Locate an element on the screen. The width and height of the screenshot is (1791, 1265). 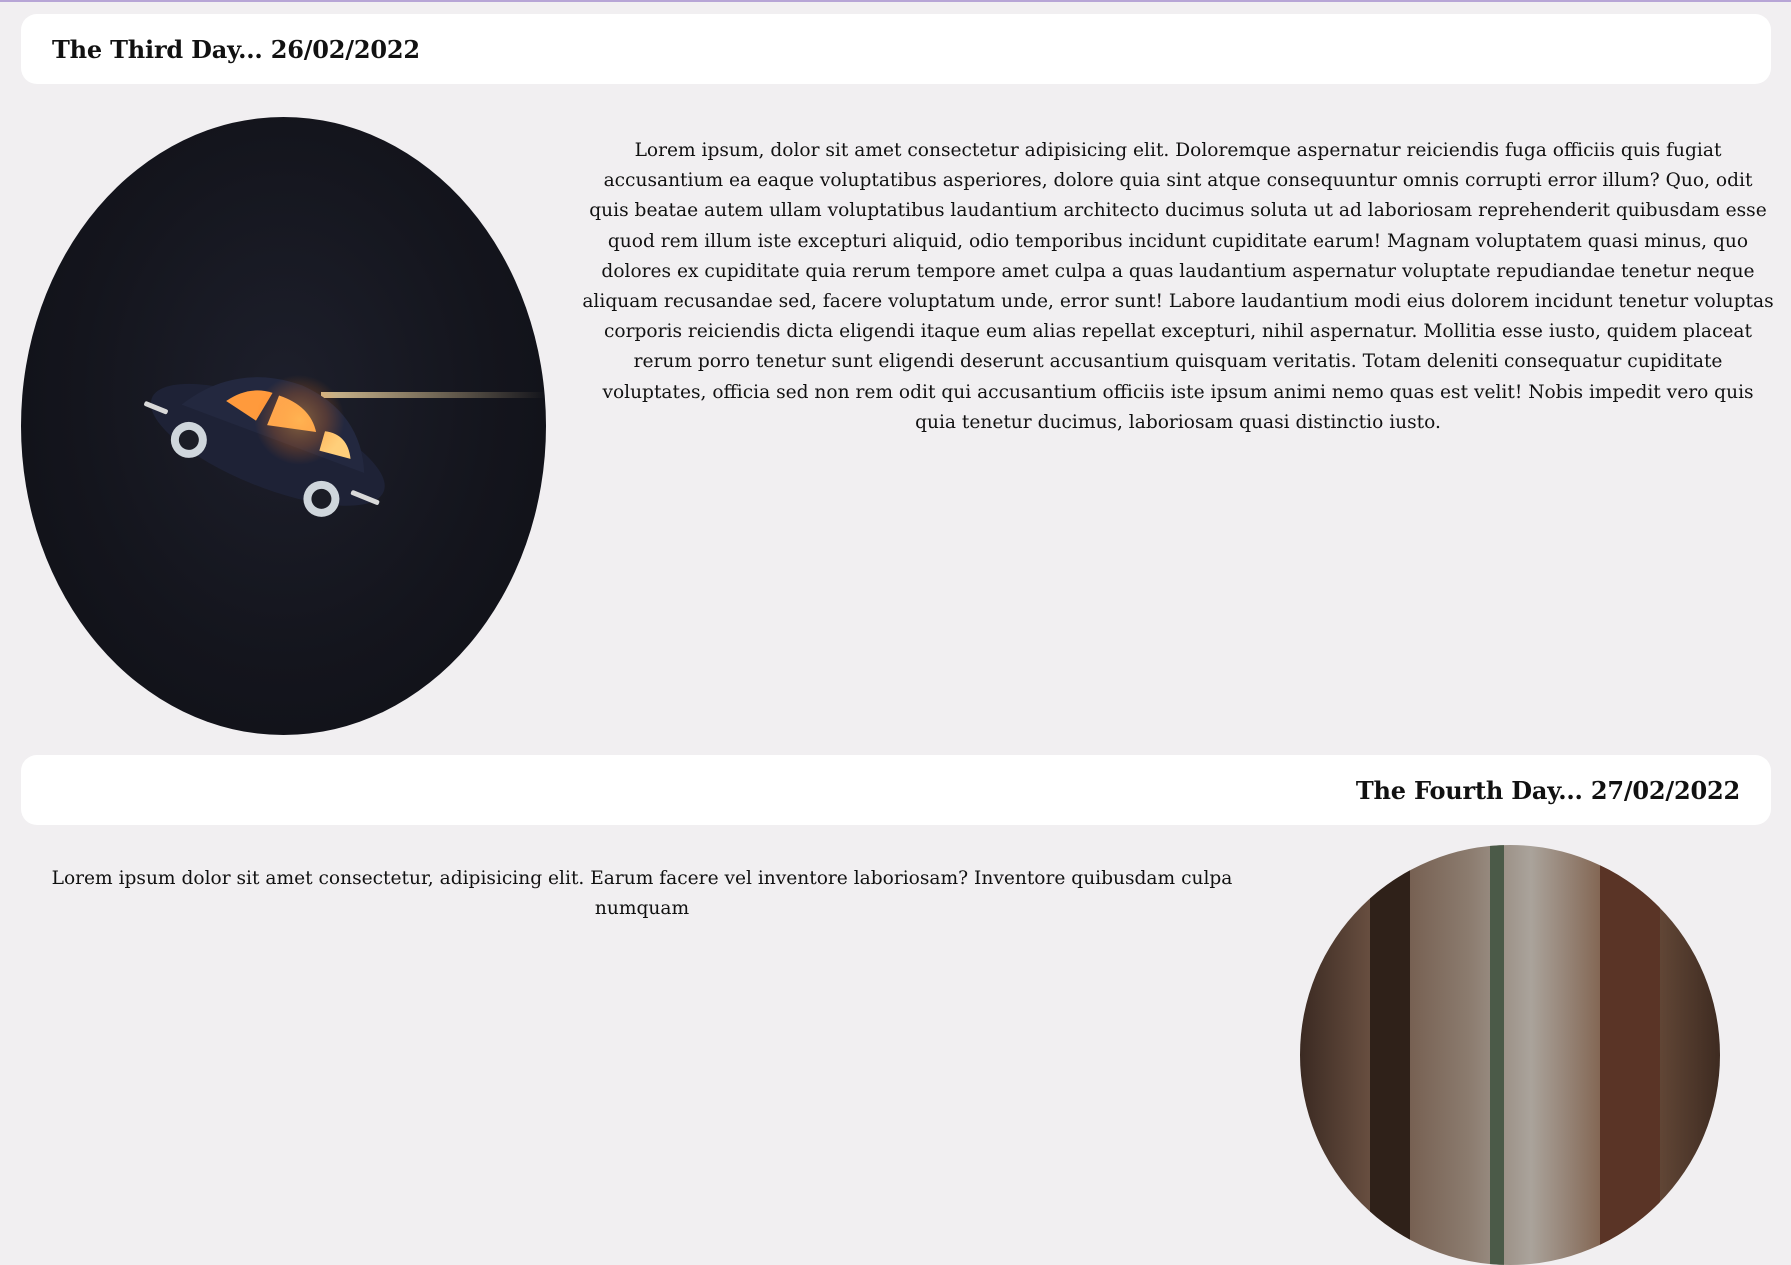
top-accent-bar is located at coordinates (895, 1).